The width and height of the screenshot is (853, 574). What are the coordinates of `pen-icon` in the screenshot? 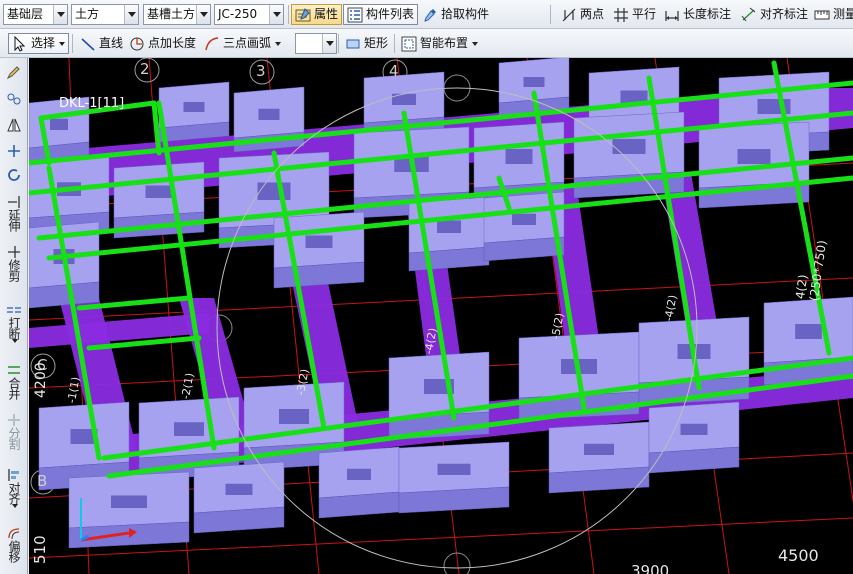 It's located at (14, 73).